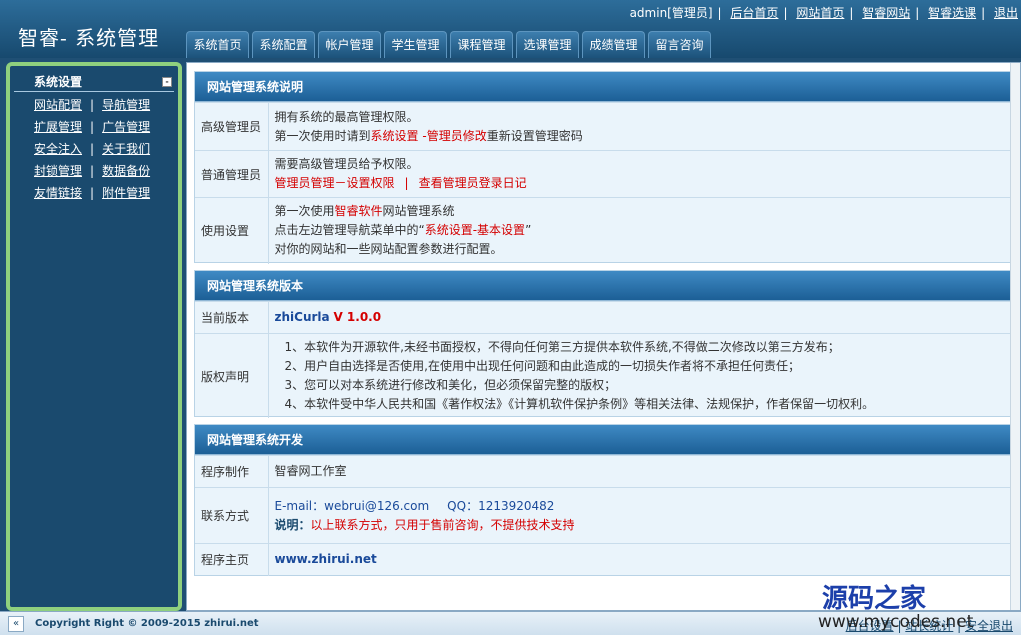  Describe the element at coordinates (283, 44) in the screenshot. I see `tab-system-config: 系统配置` at that location.